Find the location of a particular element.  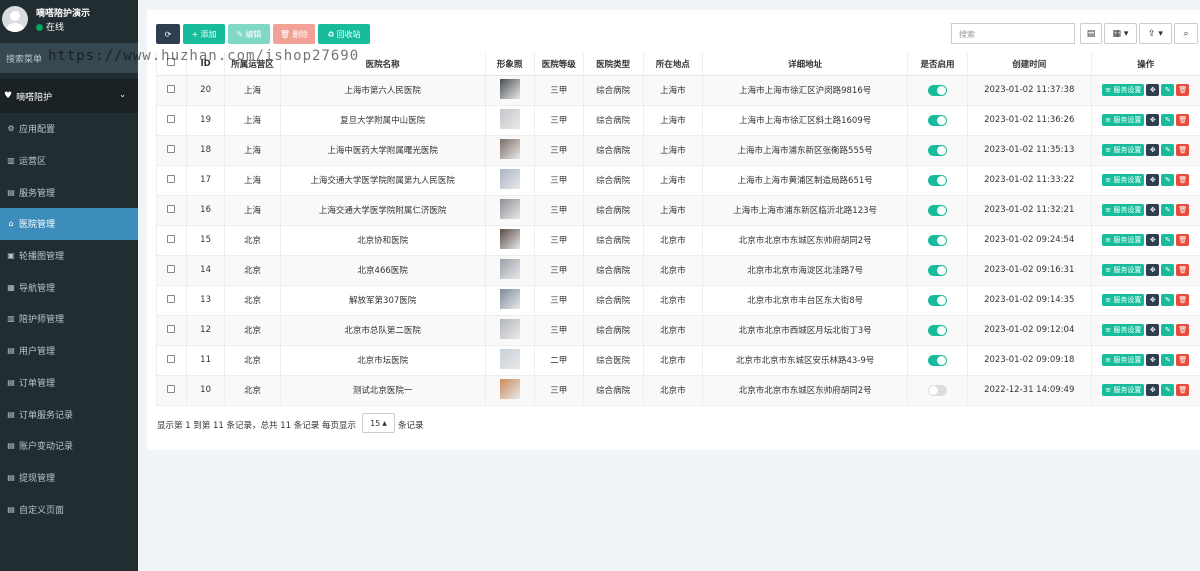

columns-button: ▦ ▾ is located at coordinates (1120, 33).